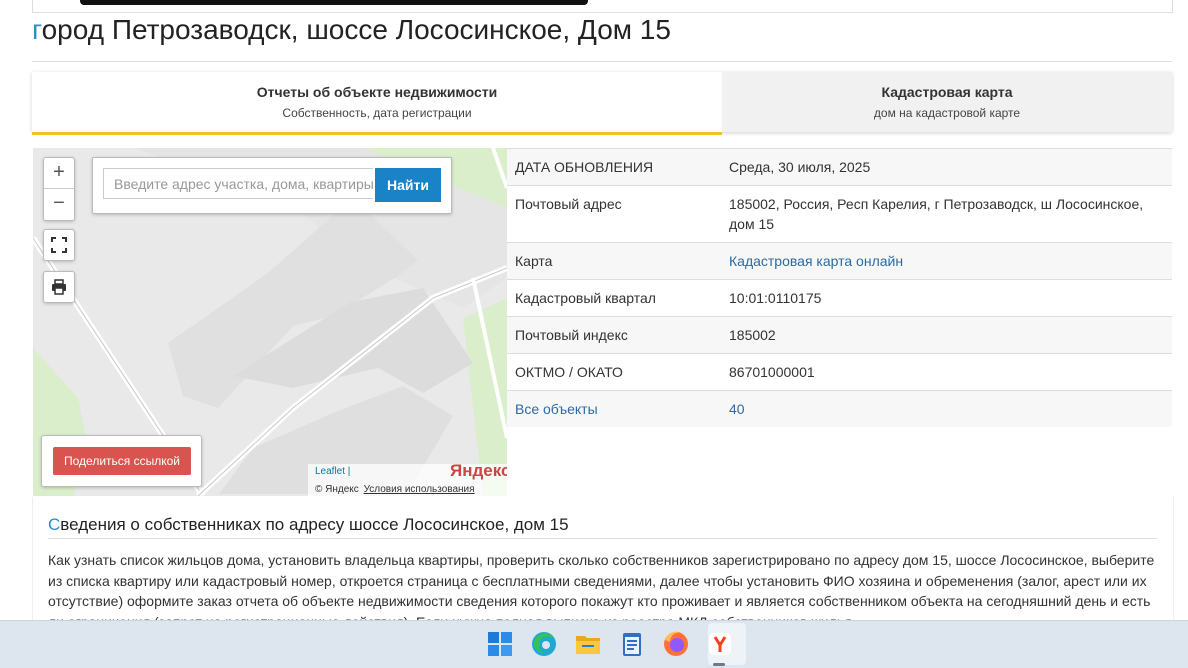 This screenshot has width=1188, height=668. I want to click on info-value: 10:01:0110175, so click(775, 298).